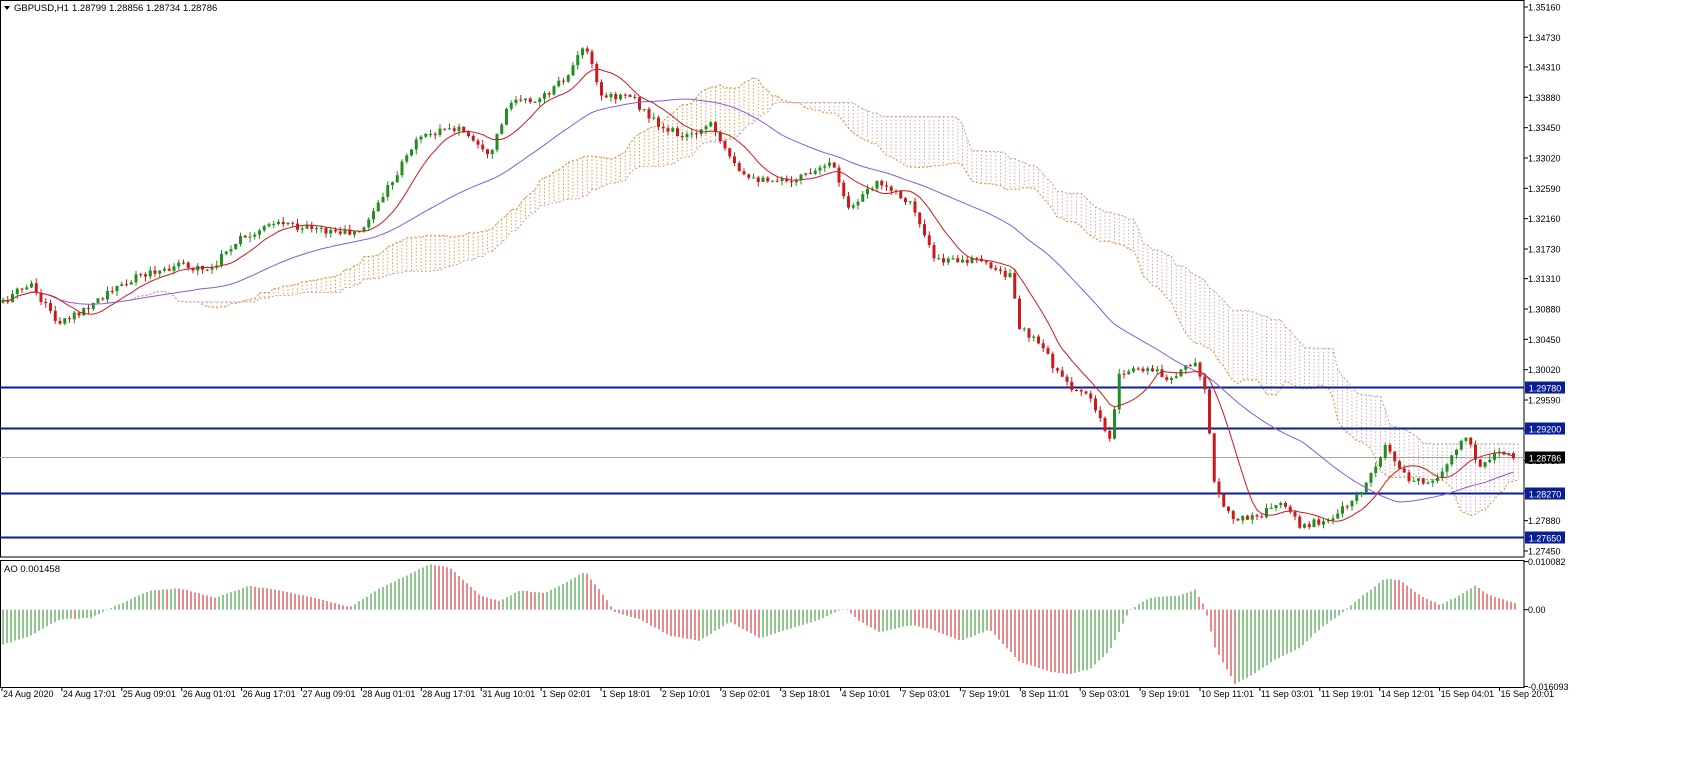 The width and height of the screenshot is (1684, 764). What do you see at coordinates (926, 694) in the screenshot?
I see `time-tick-label: 7 Sep 03:01` at bounding box center [926, 694].